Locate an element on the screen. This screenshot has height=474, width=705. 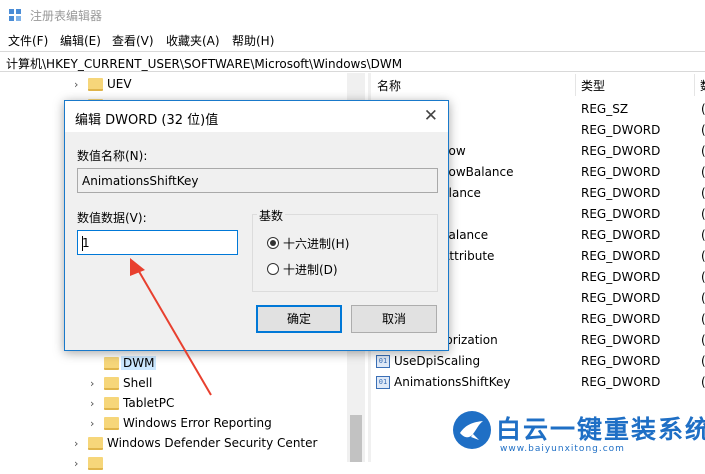
watermark: 白云一键重装系统 www.baiyunxitong.com is located at coordinates (578, 435).